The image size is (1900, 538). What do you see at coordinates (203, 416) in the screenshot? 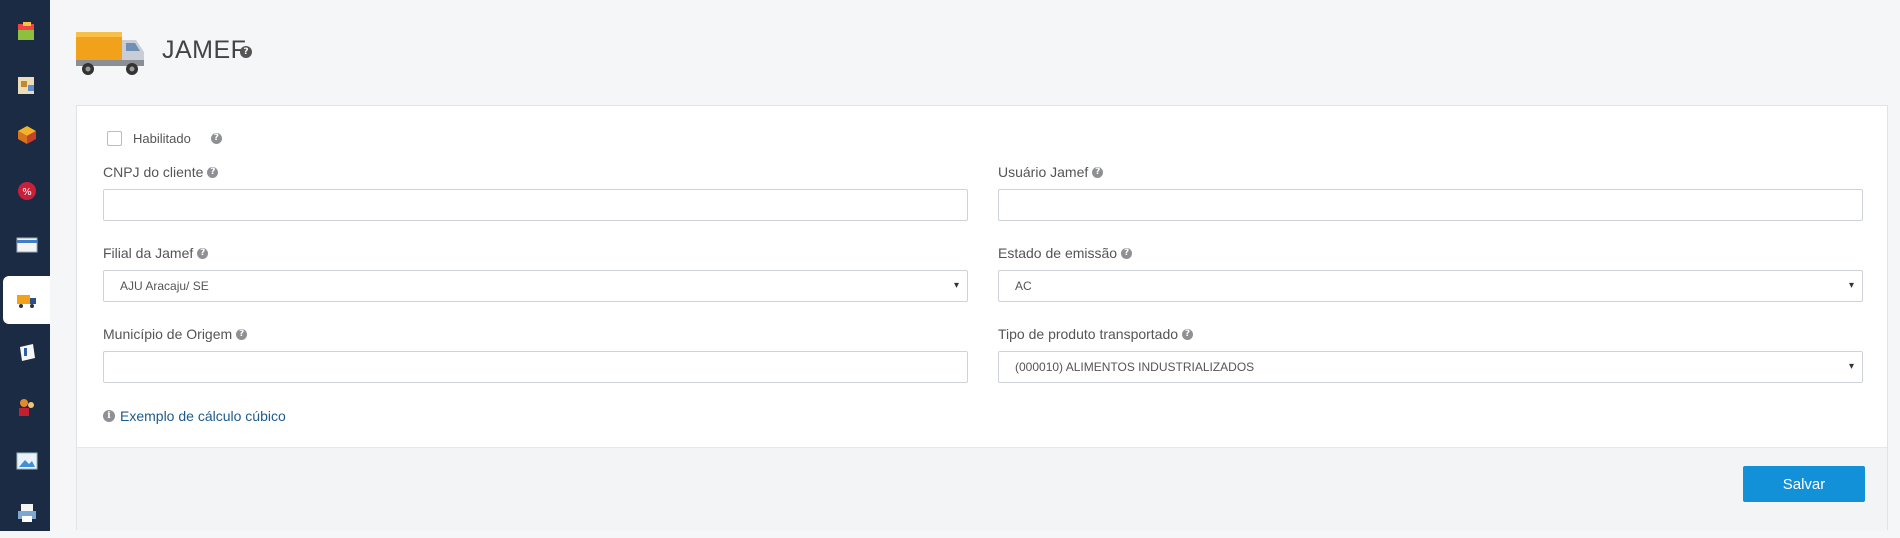
I see `example-link: Exemplo de cálculo cúbico` at bounding box center [203, 416].